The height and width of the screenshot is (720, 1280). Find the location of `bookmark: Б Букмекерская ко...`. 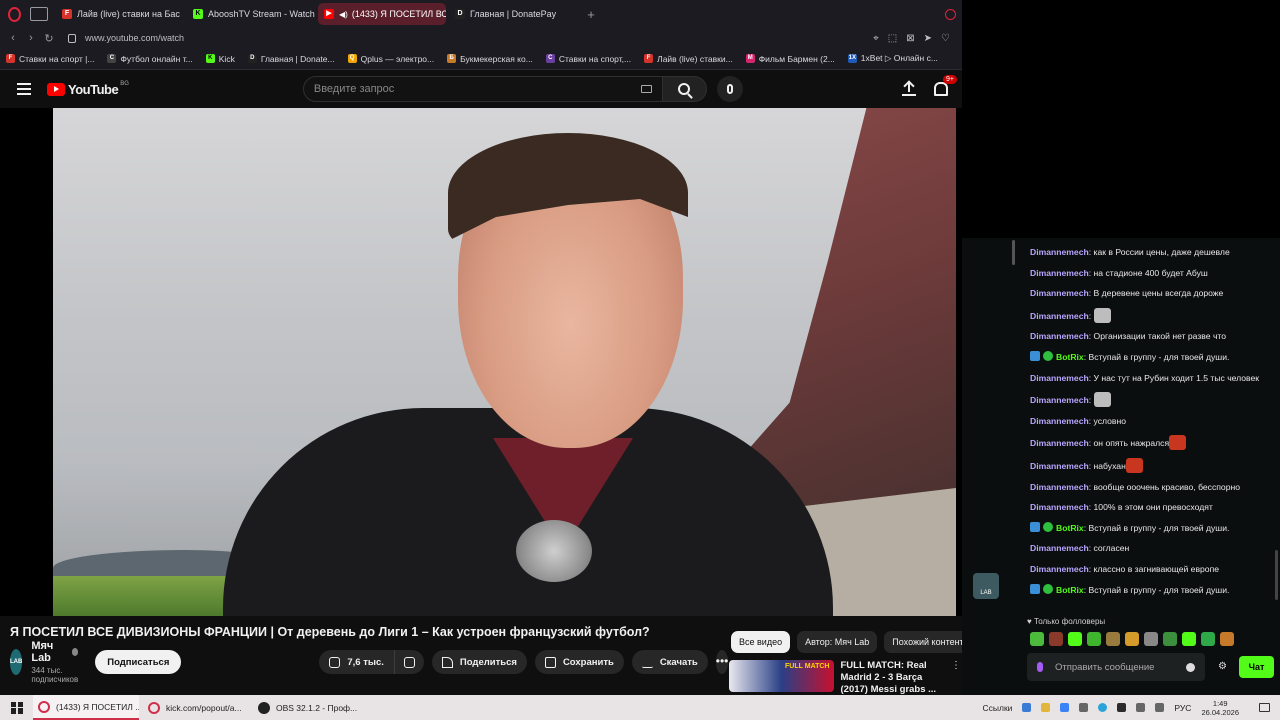

bookmark: Б Букмекерская ко... is located at coordinates (490, 59).